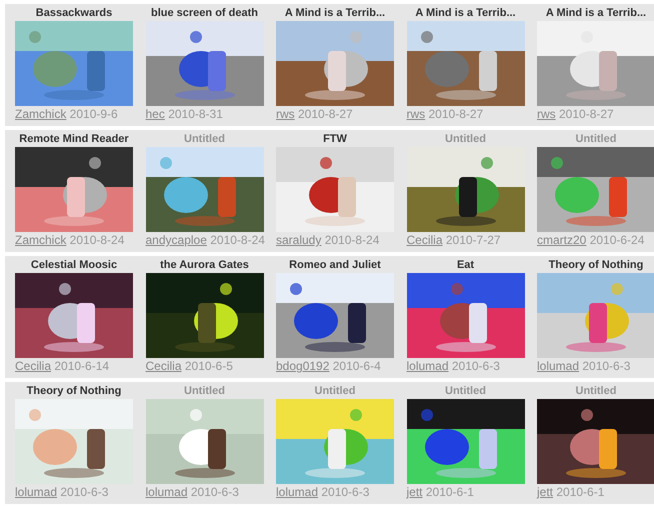  What do you see at coordinates (616, 240) in the screenshot?
I see `date-text: 2010-6-24` at bounding box center [616, 240].